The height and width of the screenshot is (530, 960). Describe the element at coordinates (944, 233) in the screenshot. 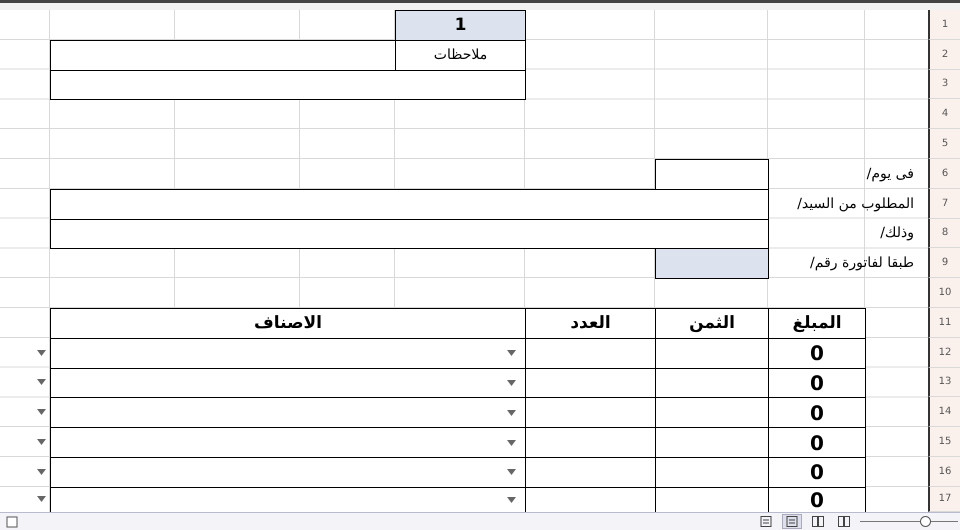

I see `row-number: 8` at that location.